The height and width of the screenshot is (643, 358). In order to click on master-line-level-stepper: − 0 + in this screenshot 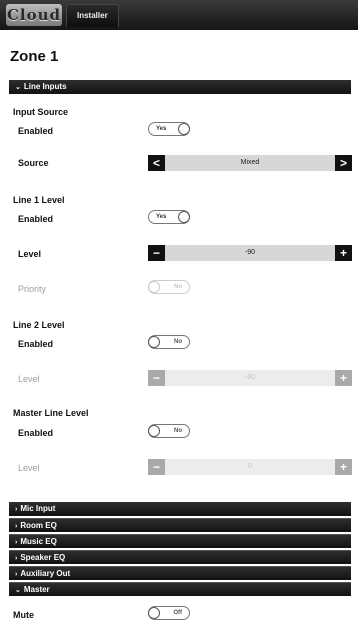, I will do `click(250, 467)`.